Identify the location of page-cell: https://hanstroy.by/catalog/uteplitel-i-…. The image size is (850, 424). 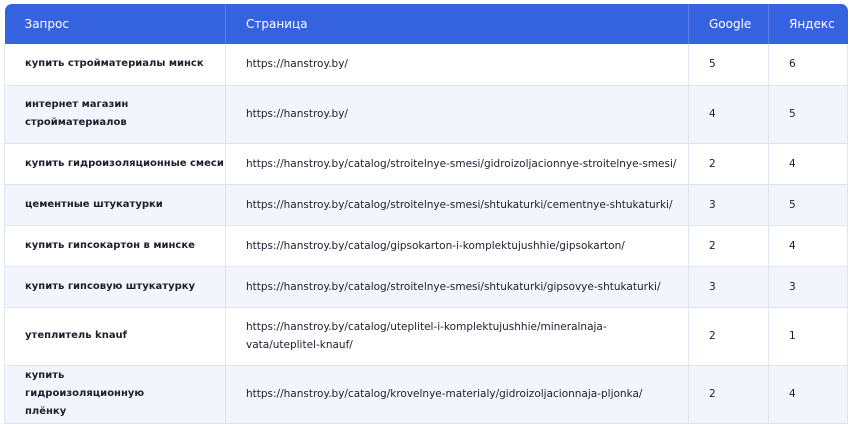
(457, 336).